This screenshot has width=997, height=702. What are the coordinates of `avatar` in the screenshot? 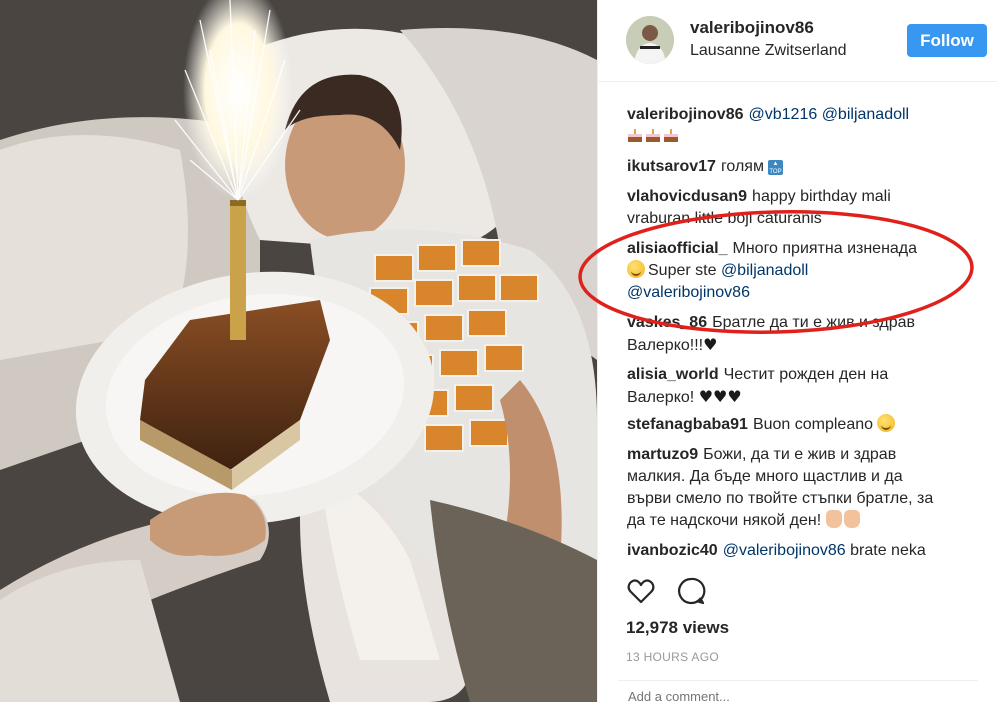 It's located at (650, 40).